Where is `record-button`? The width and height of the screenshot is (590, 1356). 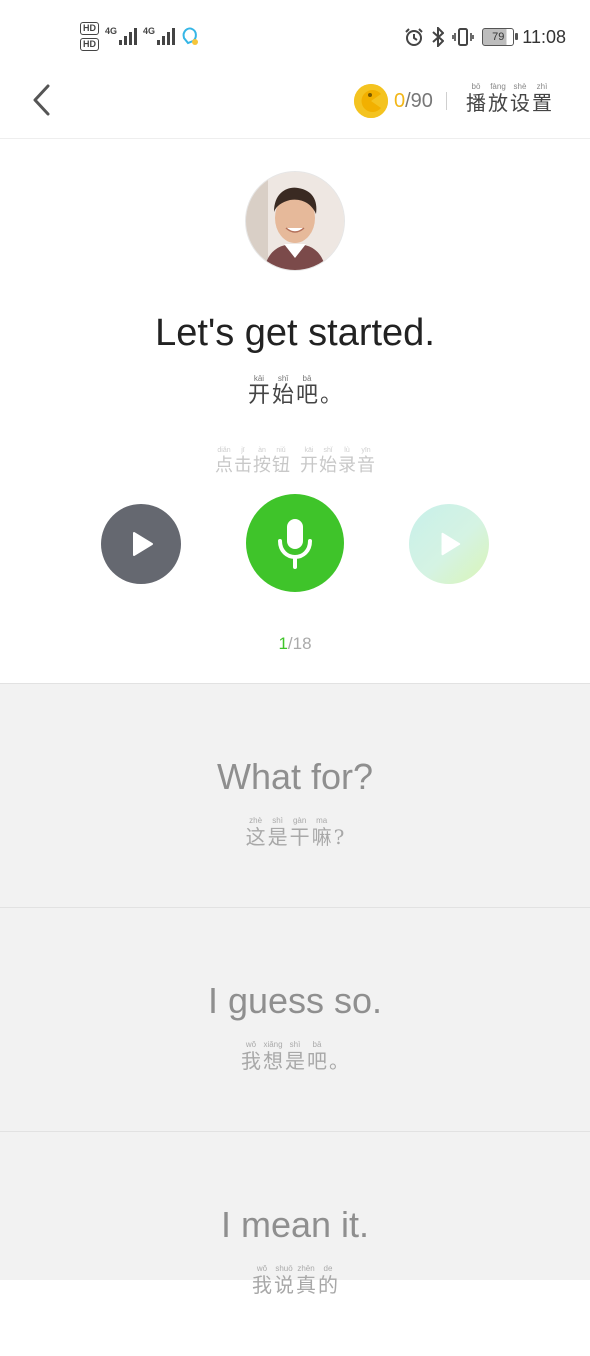 record-button is located at coordinates (295, 543).